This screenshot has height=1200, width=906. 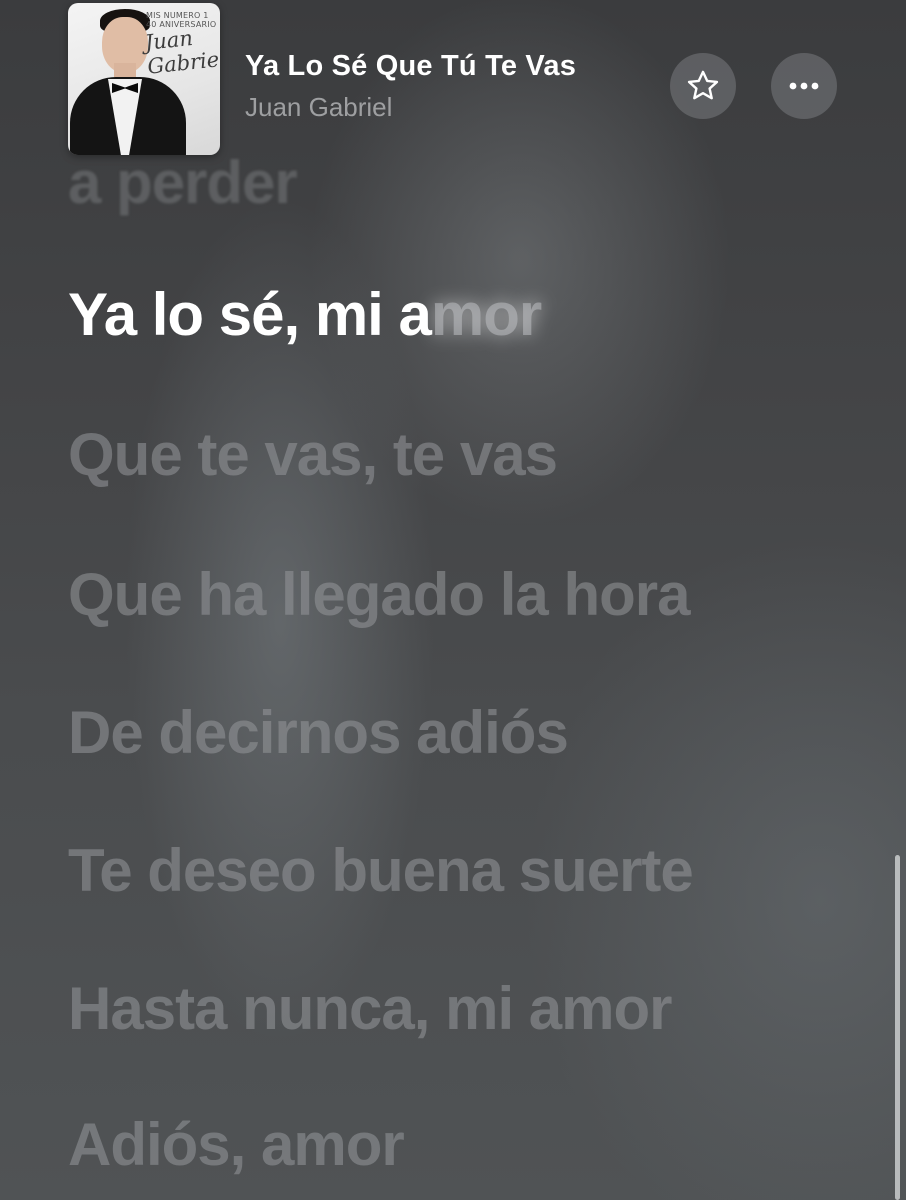 I want to click on artwork-signature: Juan Gabriel, so click(x=181, y=52).